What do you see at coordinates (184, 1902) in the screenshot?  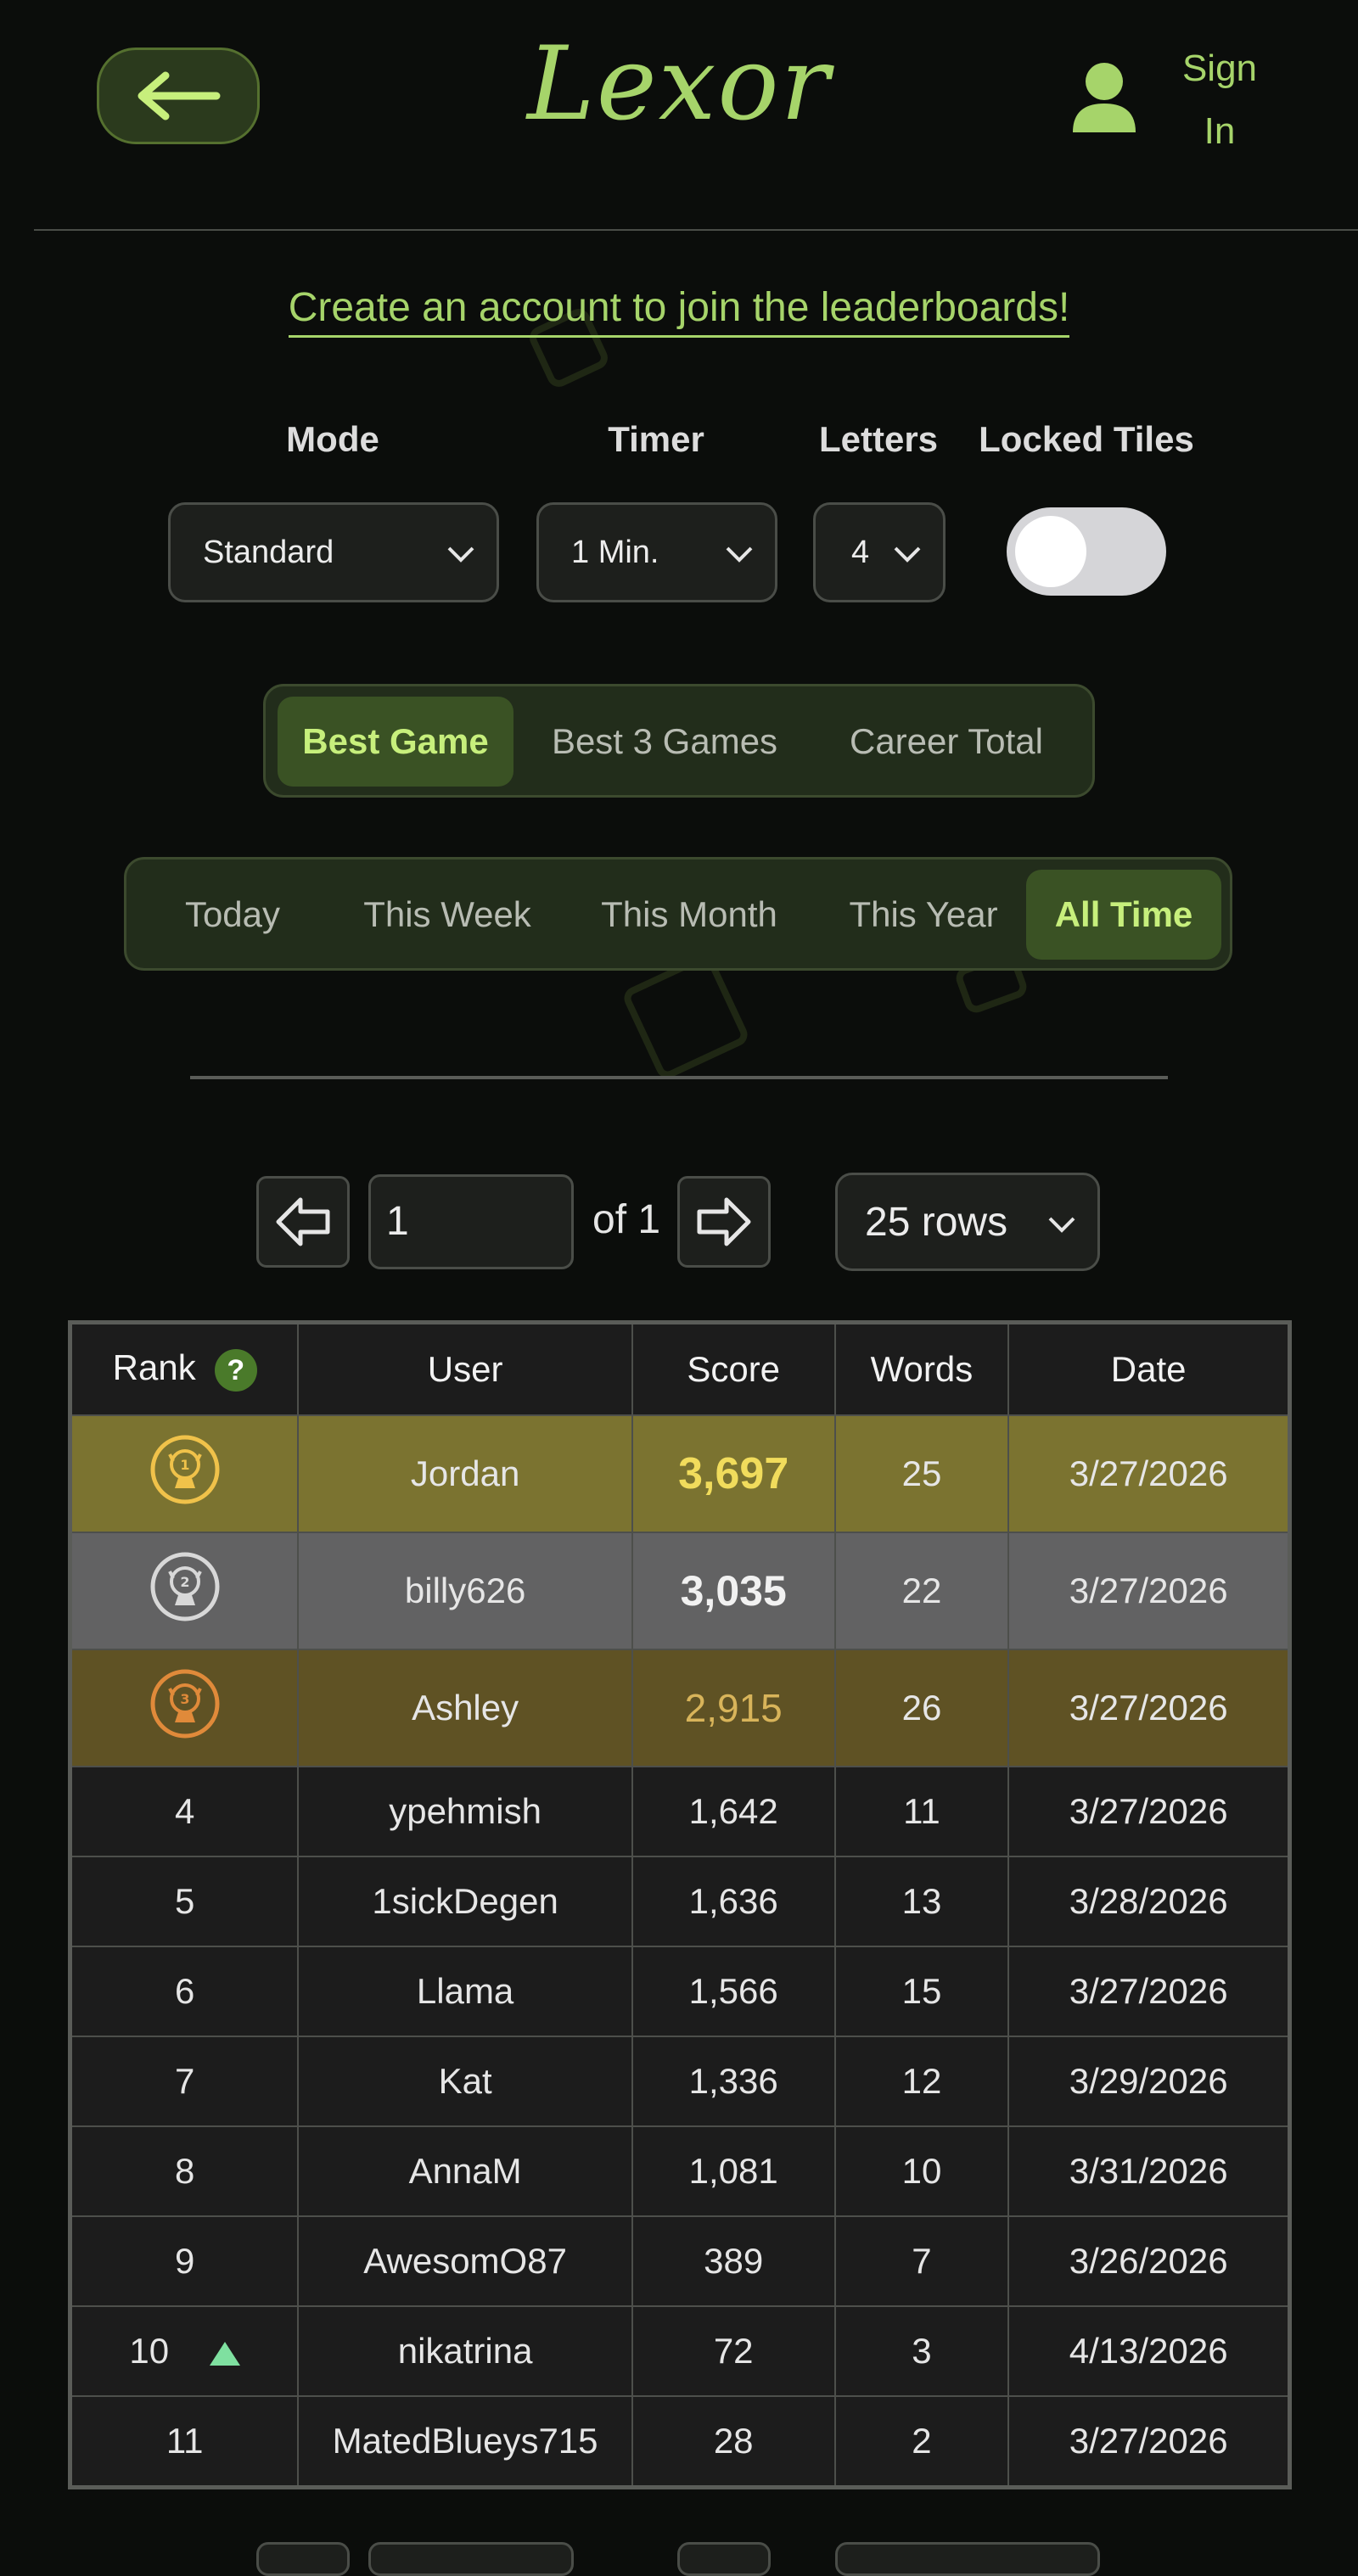 I see `rank-cell: 5` at bounding box center [184, 1902].